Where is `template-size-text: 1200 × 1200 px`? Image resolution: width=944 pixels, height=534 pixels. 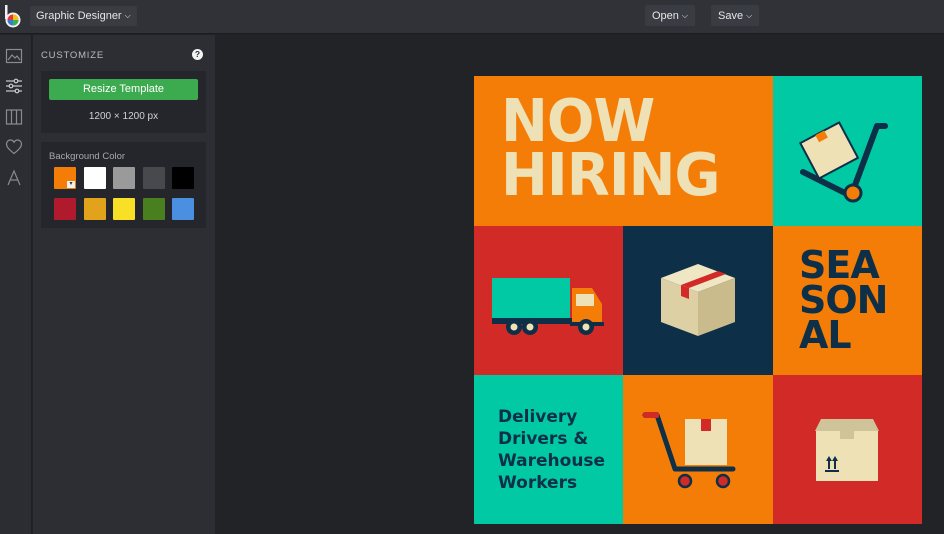 template-size-text: 1200 × 1200 px is located at coordinates (123, 116).